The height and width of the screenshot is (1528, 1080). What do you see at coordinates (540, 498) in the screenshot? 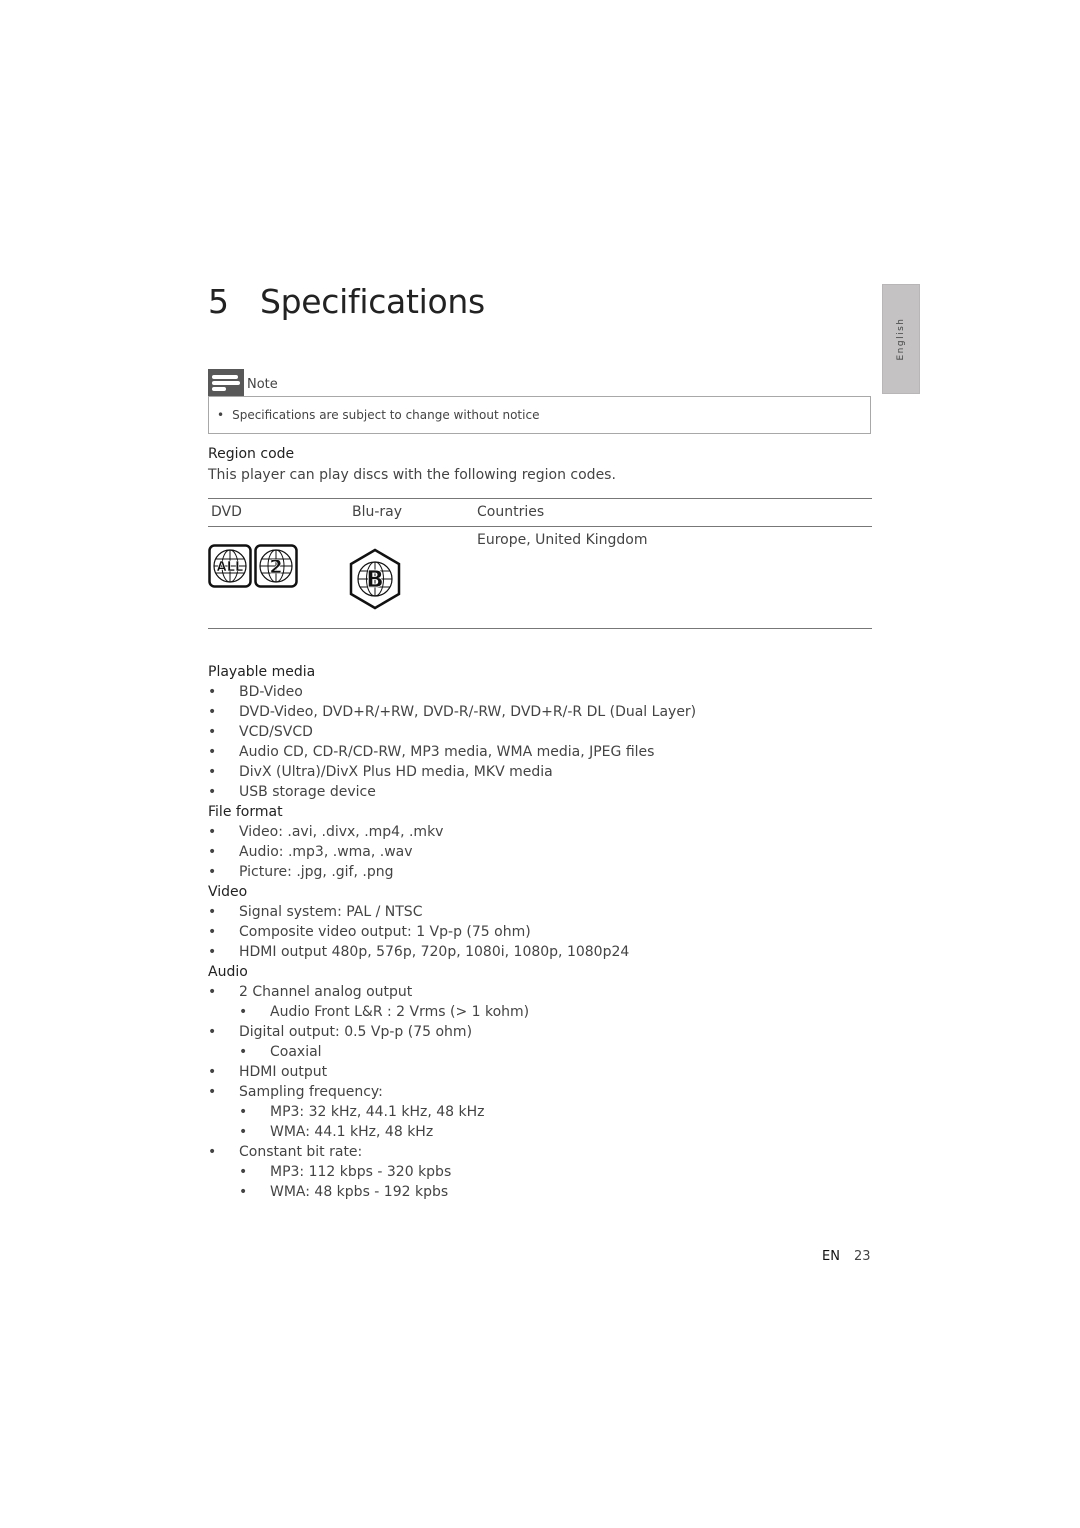
I see `table-top-rule` at bounding box center [540, 498].